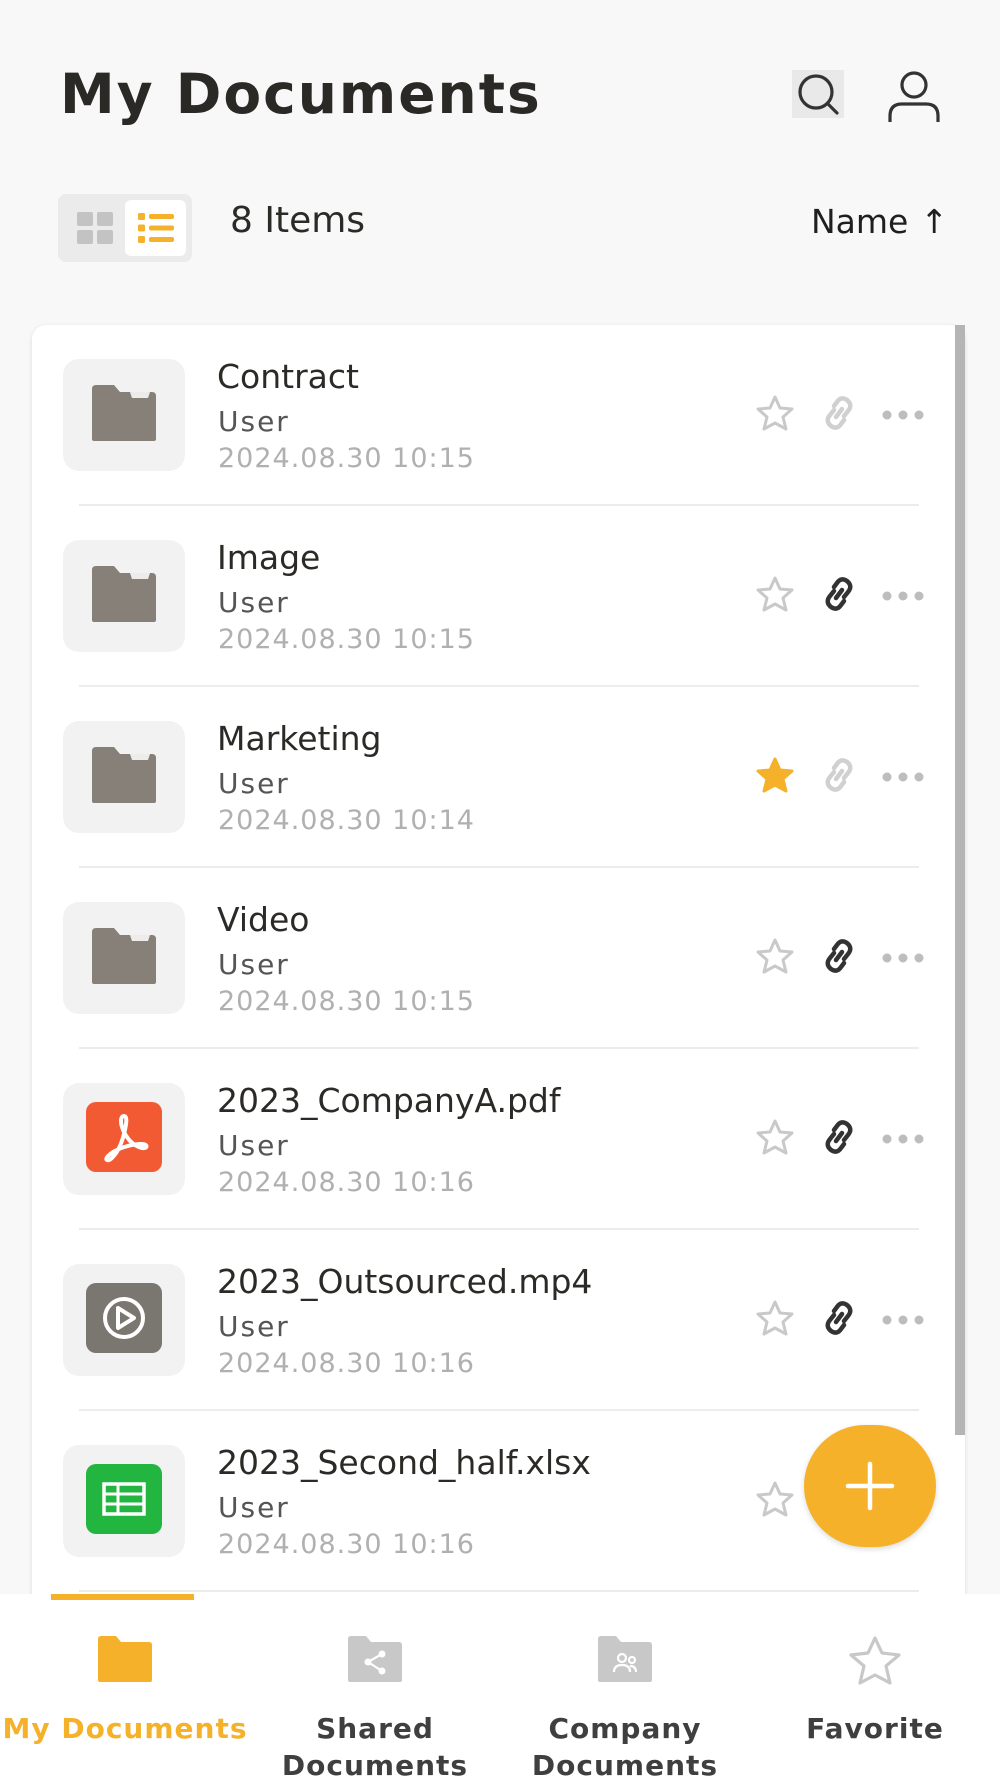 The height and width of the screenshot is (1778, 1000). What do you see at coordinates (818, 94) in the screenshot?
I see `search-button` at bounding box center [818, 94].